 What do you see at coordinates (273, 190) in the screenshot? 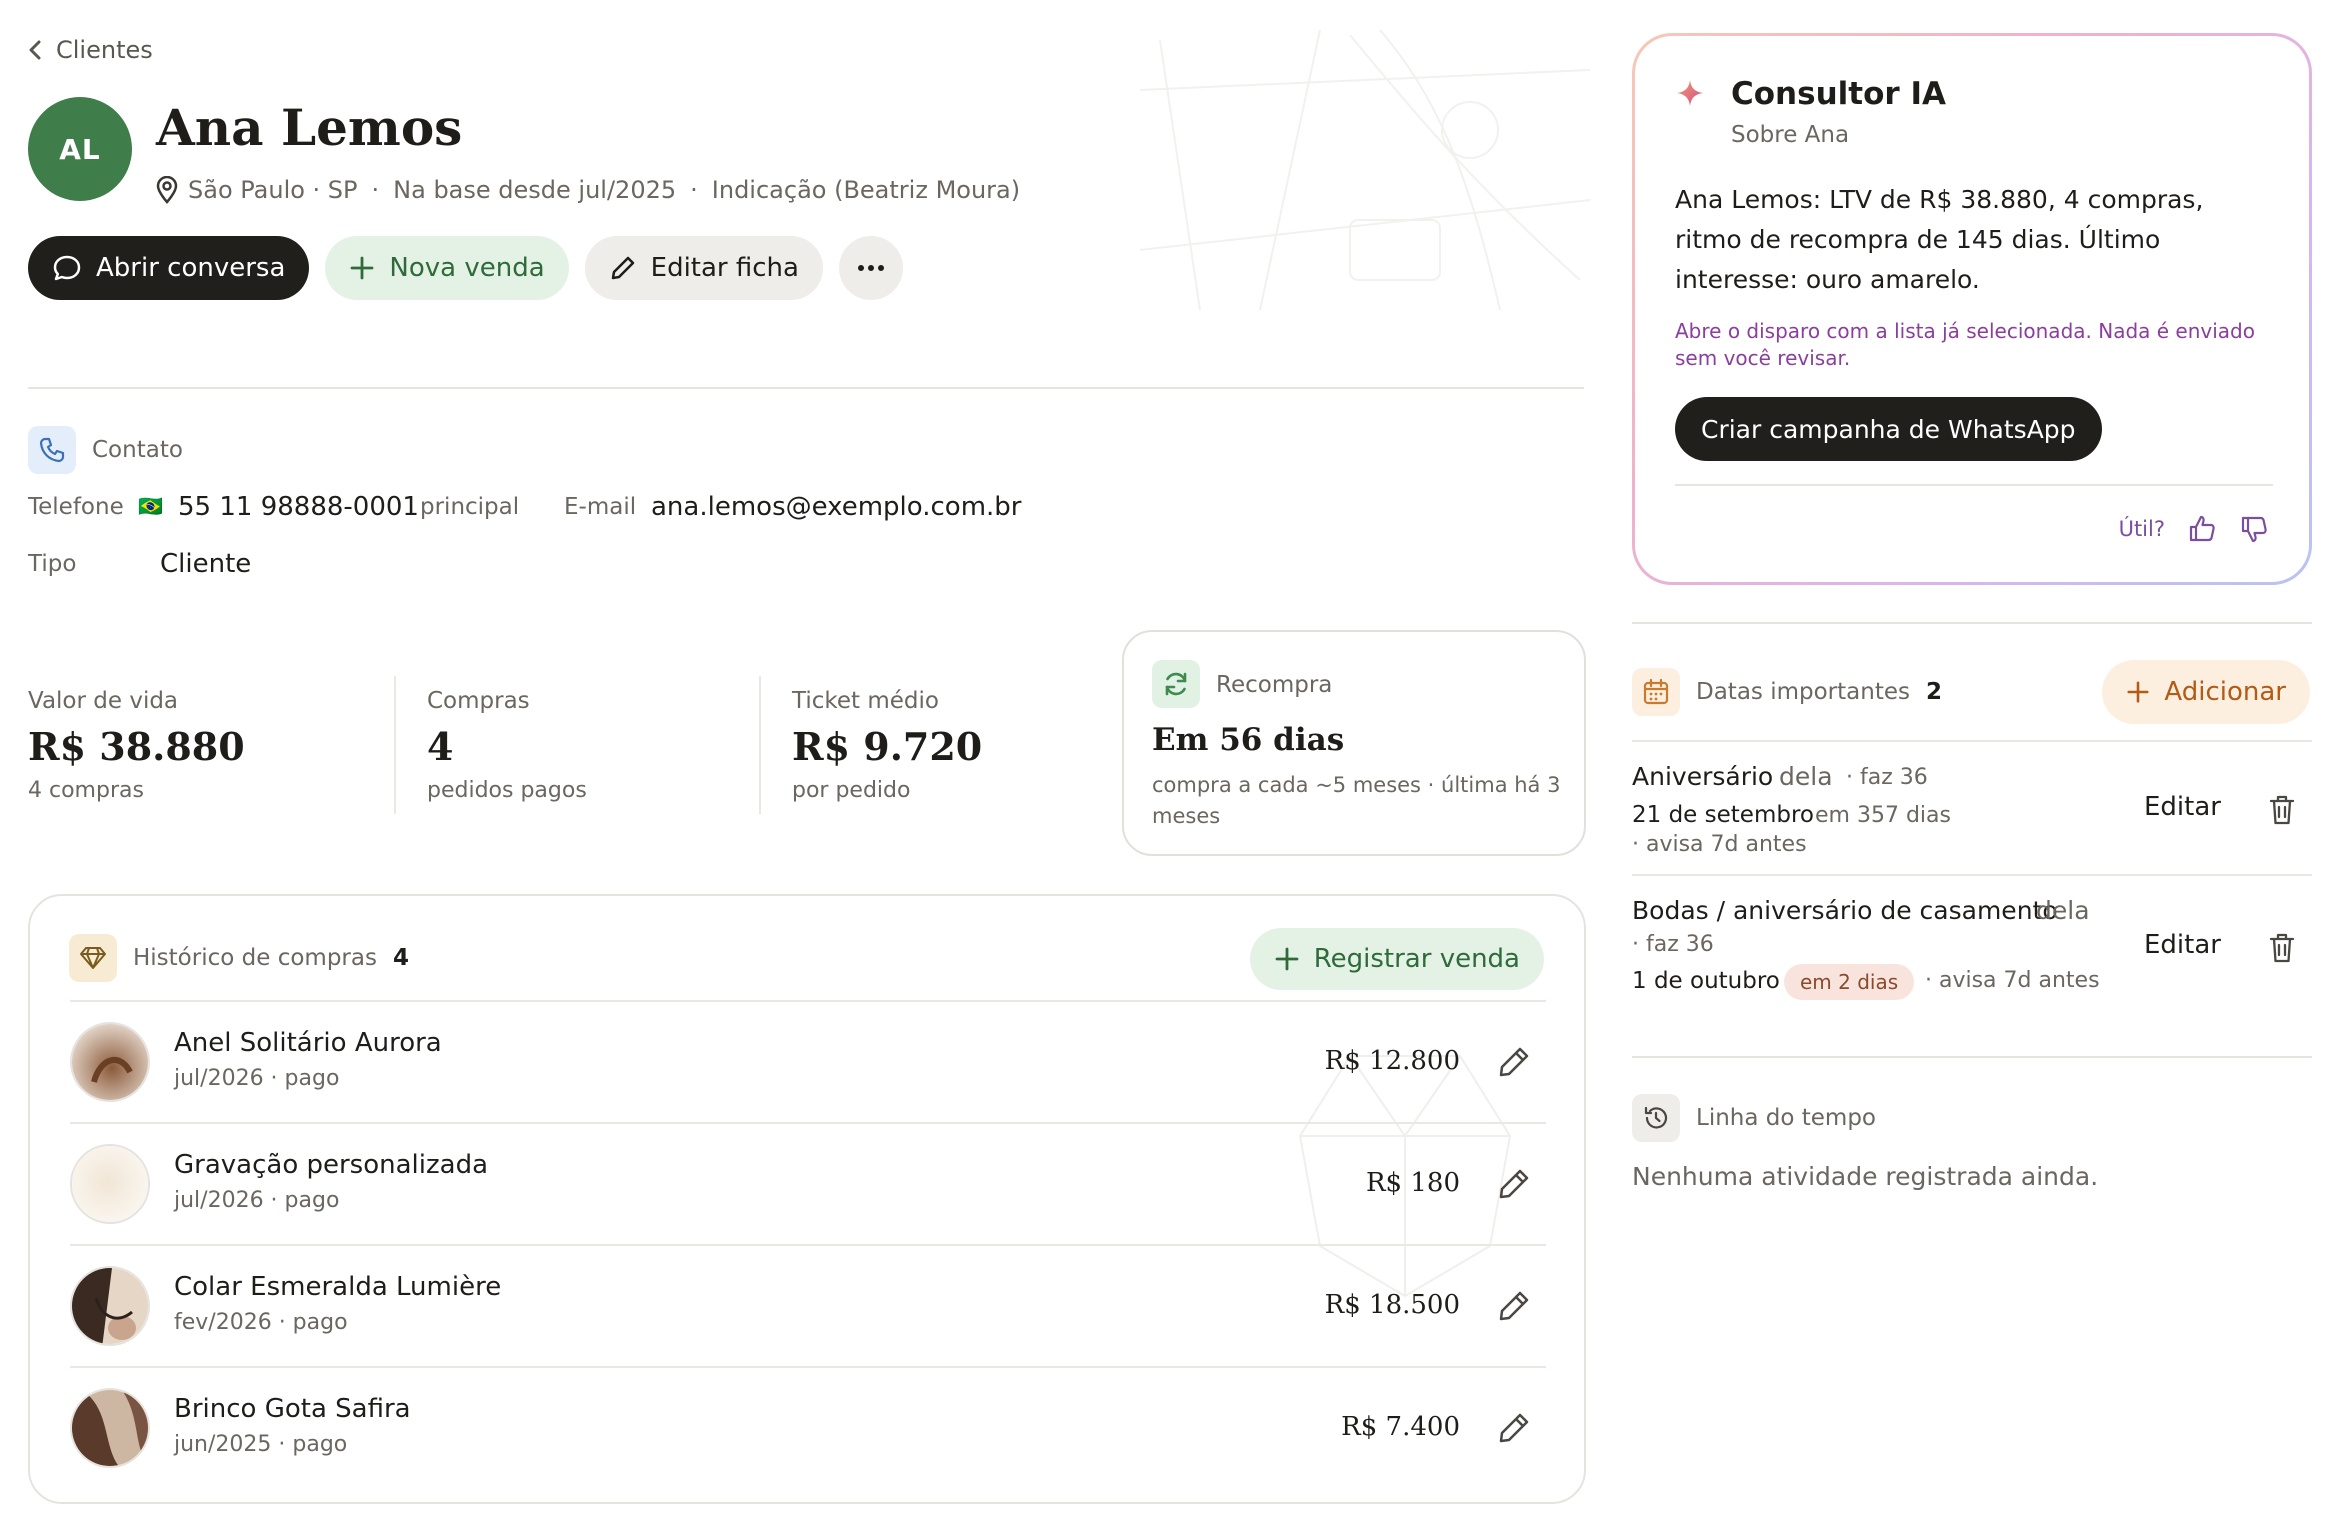
I see `customer-location: São Paulo · SP` at bounding box center [273, 190].